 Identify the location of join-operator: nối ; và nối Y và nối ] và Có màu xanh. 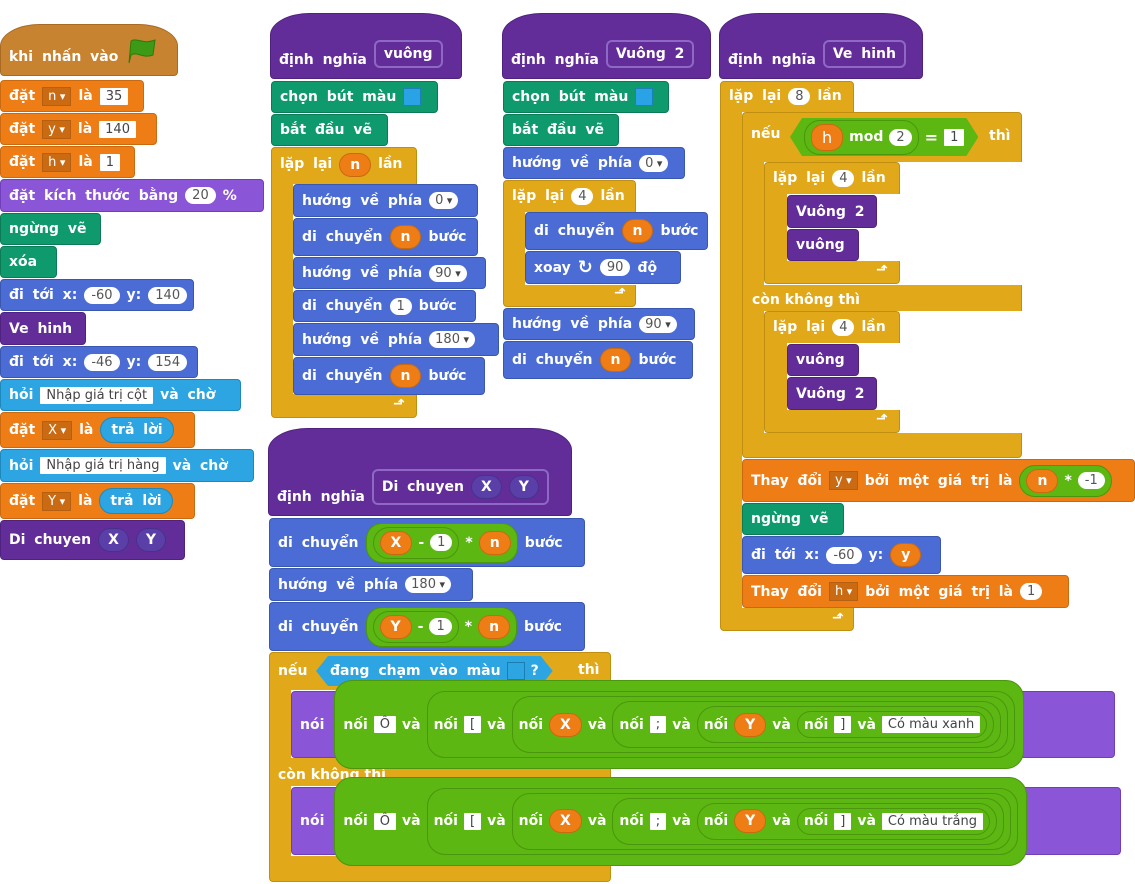
(807, 724).